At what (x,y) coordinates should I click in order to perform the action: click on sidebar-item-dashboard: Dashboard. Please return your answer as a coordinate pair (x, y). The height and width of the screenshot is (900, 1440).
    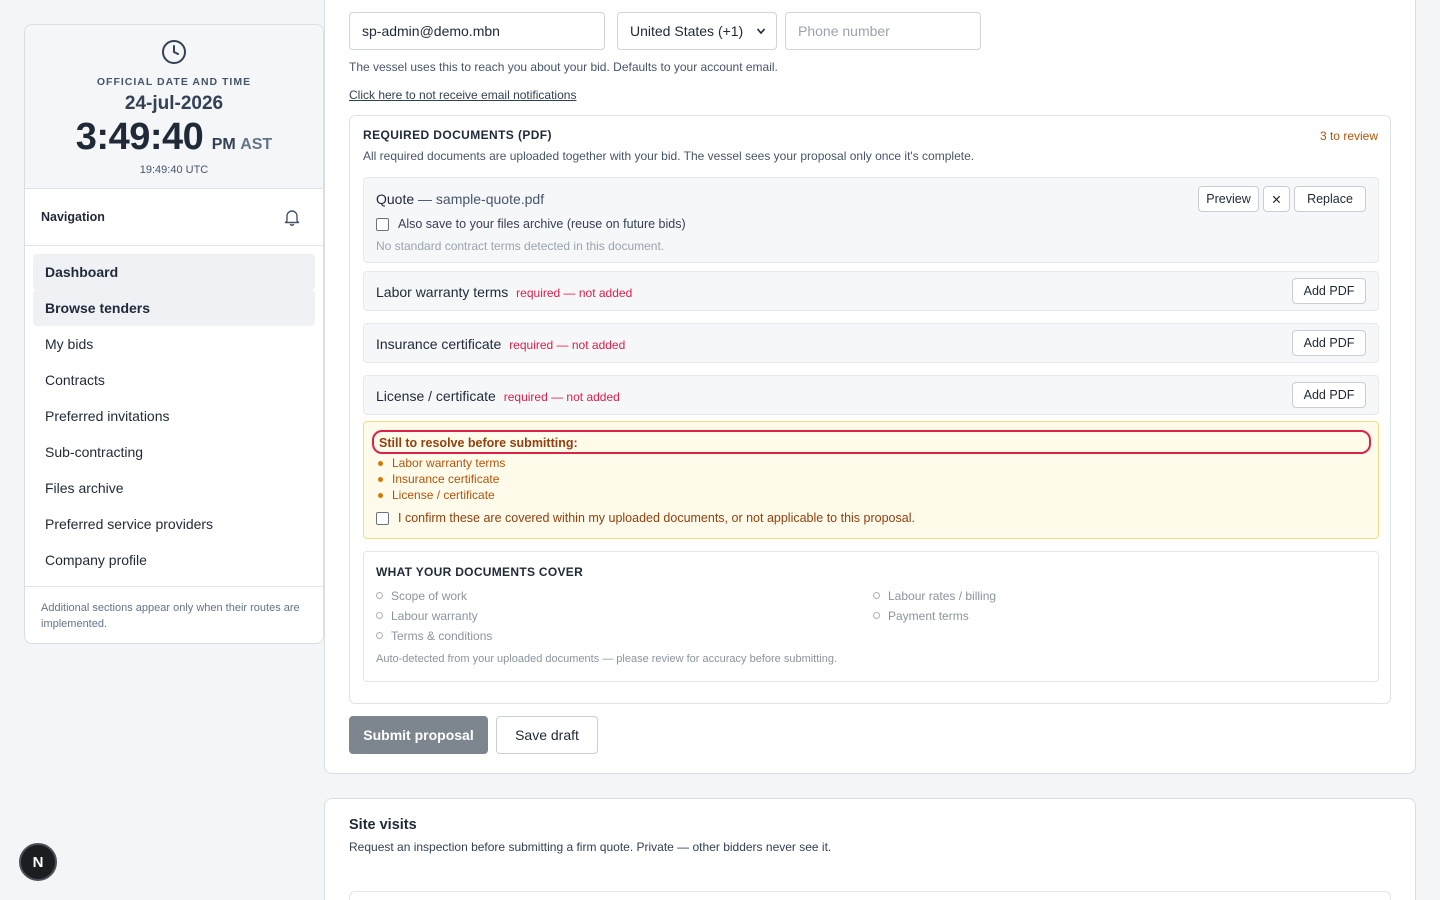
    Looking at the image, I should click on (174, 272).